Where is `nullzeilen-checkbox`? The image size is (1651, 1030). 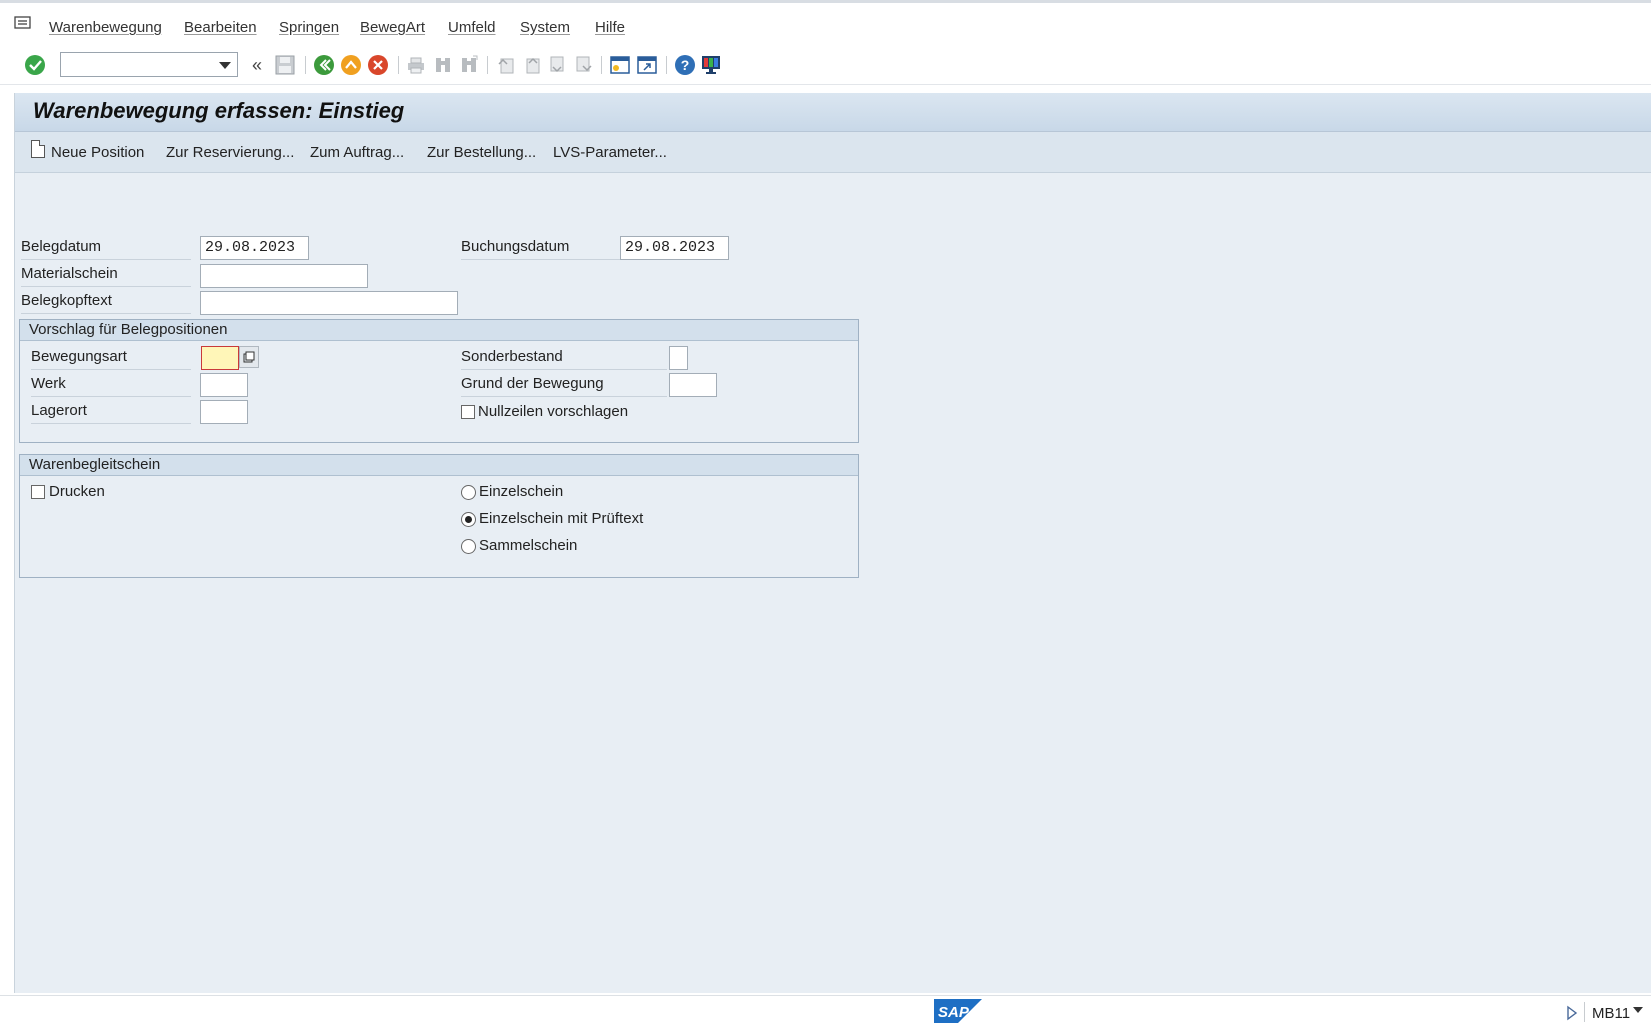 nullzeilen-checkbox is located at coordinates (468, 412).